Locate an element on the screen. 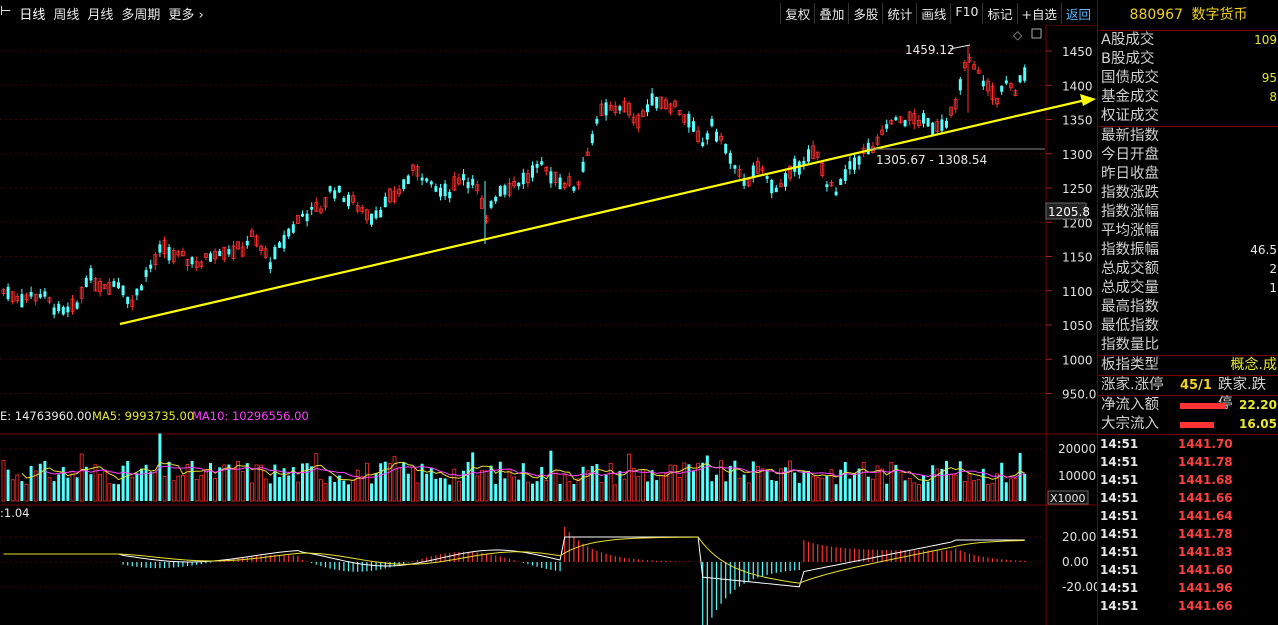 Image resolution: width=1278 pixels, height=625 pixels. tick-price: 1441.83 is located at coordinates (1205, 552).